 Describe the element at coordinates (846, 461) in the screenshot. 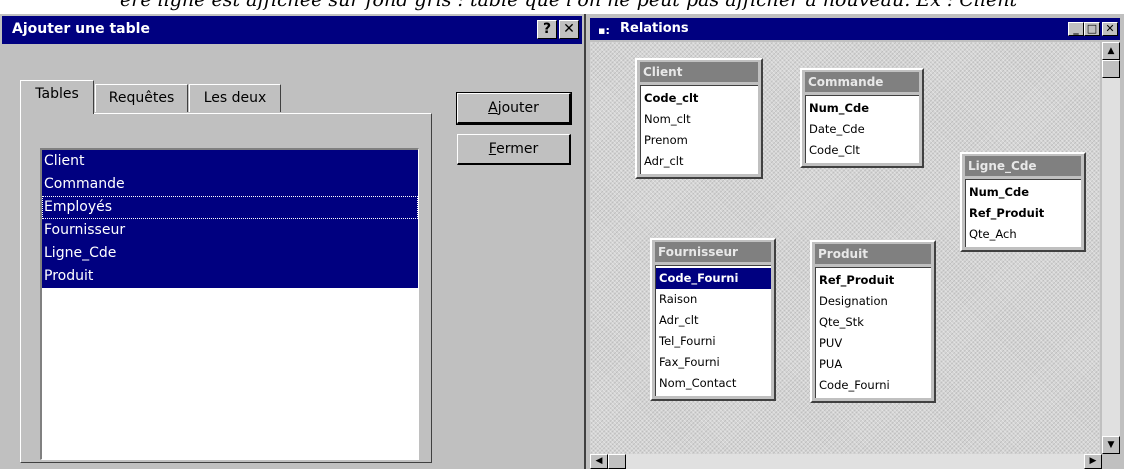

I see `horizontal-scrollbar: ◀ ▶` at that location.